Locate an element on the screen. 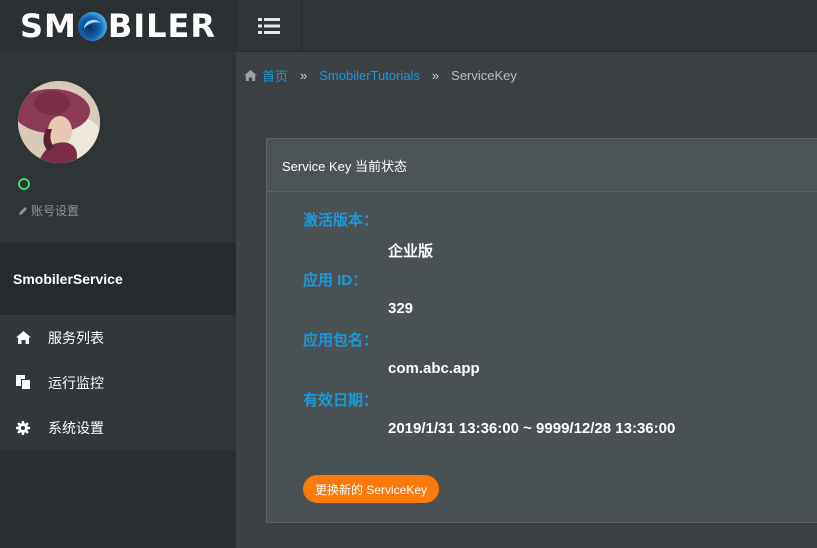  edition-value: 企业版 is located at coordinates (411, 251).